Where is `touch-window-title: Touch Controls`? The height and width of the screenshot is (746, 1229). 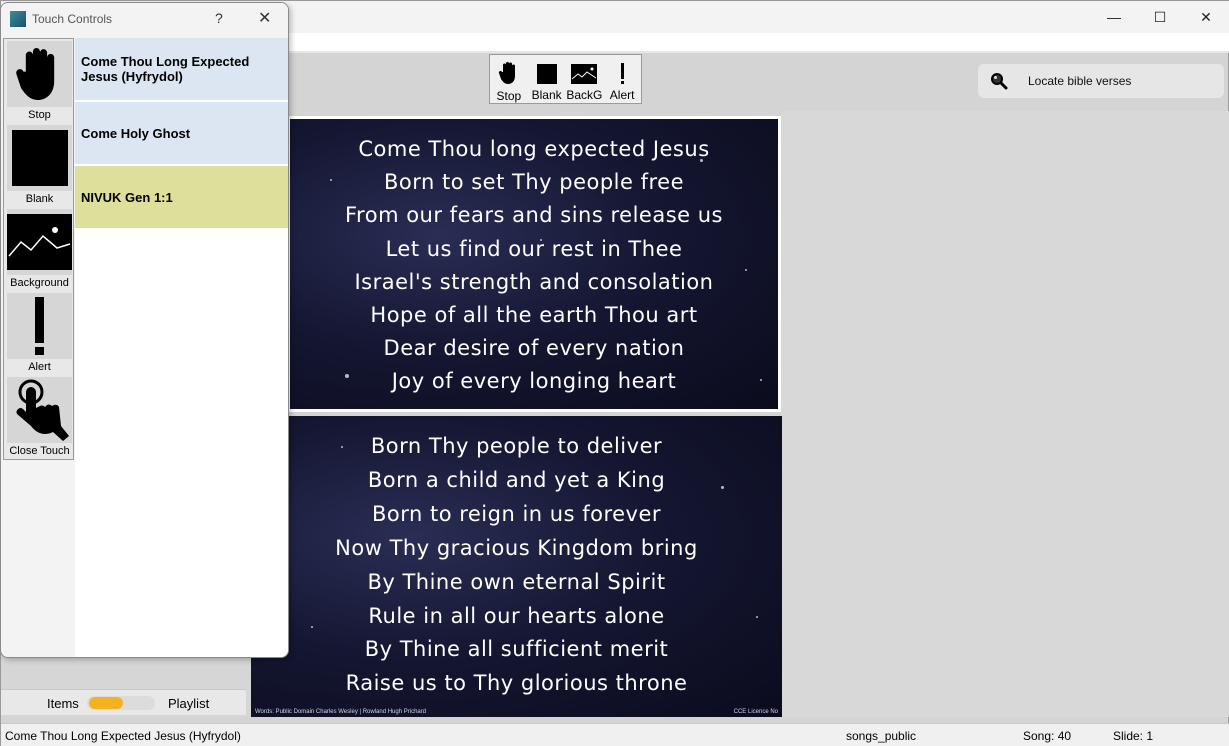
touch-window-title: Touch Controls is located at coordinates (72, 19).